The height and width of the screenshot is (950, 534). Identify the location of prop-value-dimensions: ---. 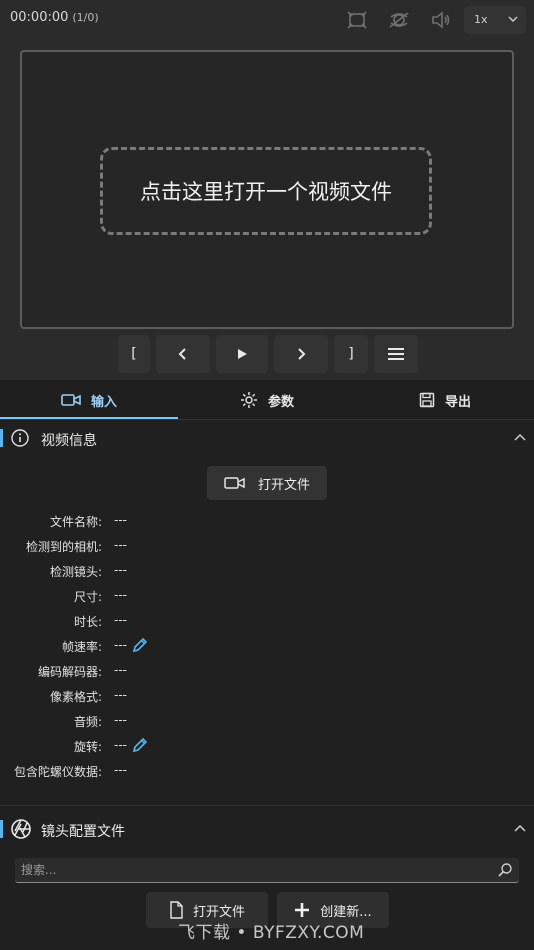
(120, 595).